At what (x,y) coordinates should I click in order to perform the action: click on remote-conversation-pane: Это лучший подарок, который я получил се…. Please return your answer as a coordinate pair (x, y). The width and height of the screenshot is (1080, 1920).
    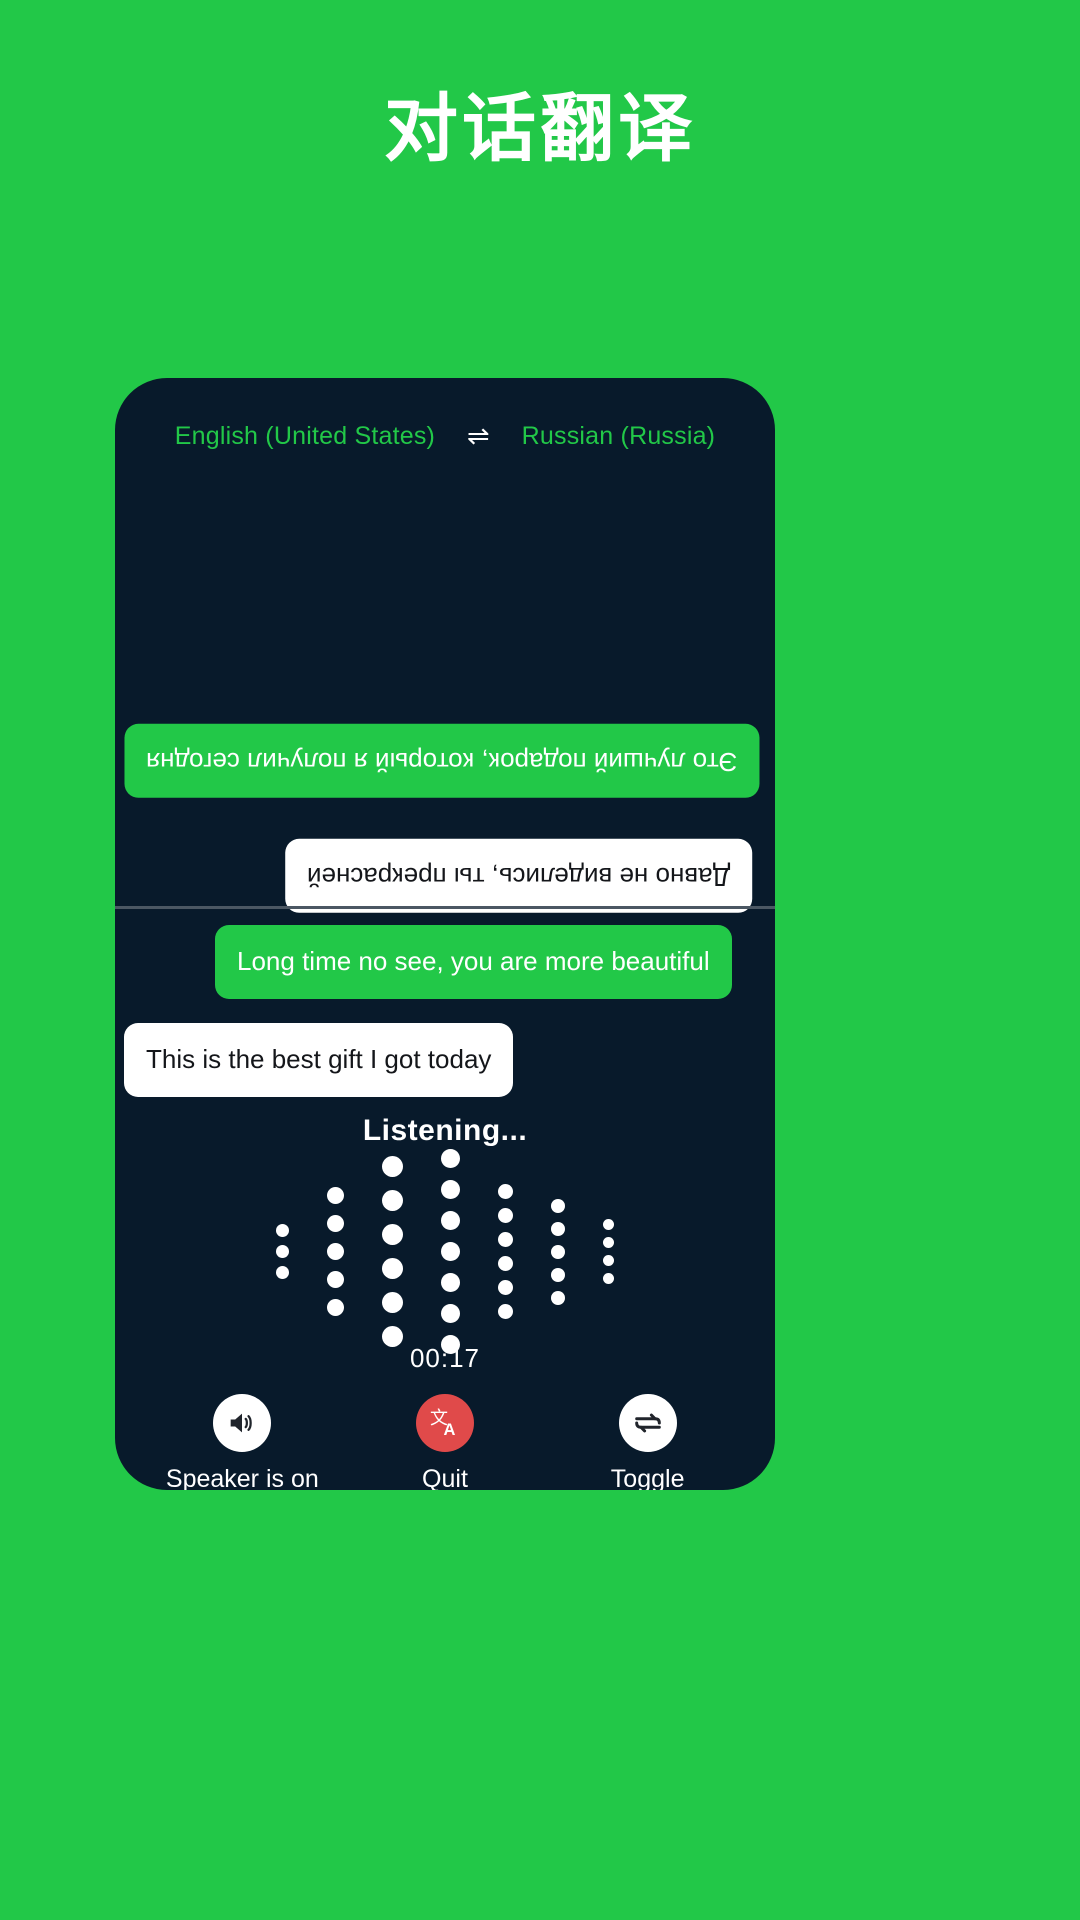
    Looking at the image, I should click on (445, 689).